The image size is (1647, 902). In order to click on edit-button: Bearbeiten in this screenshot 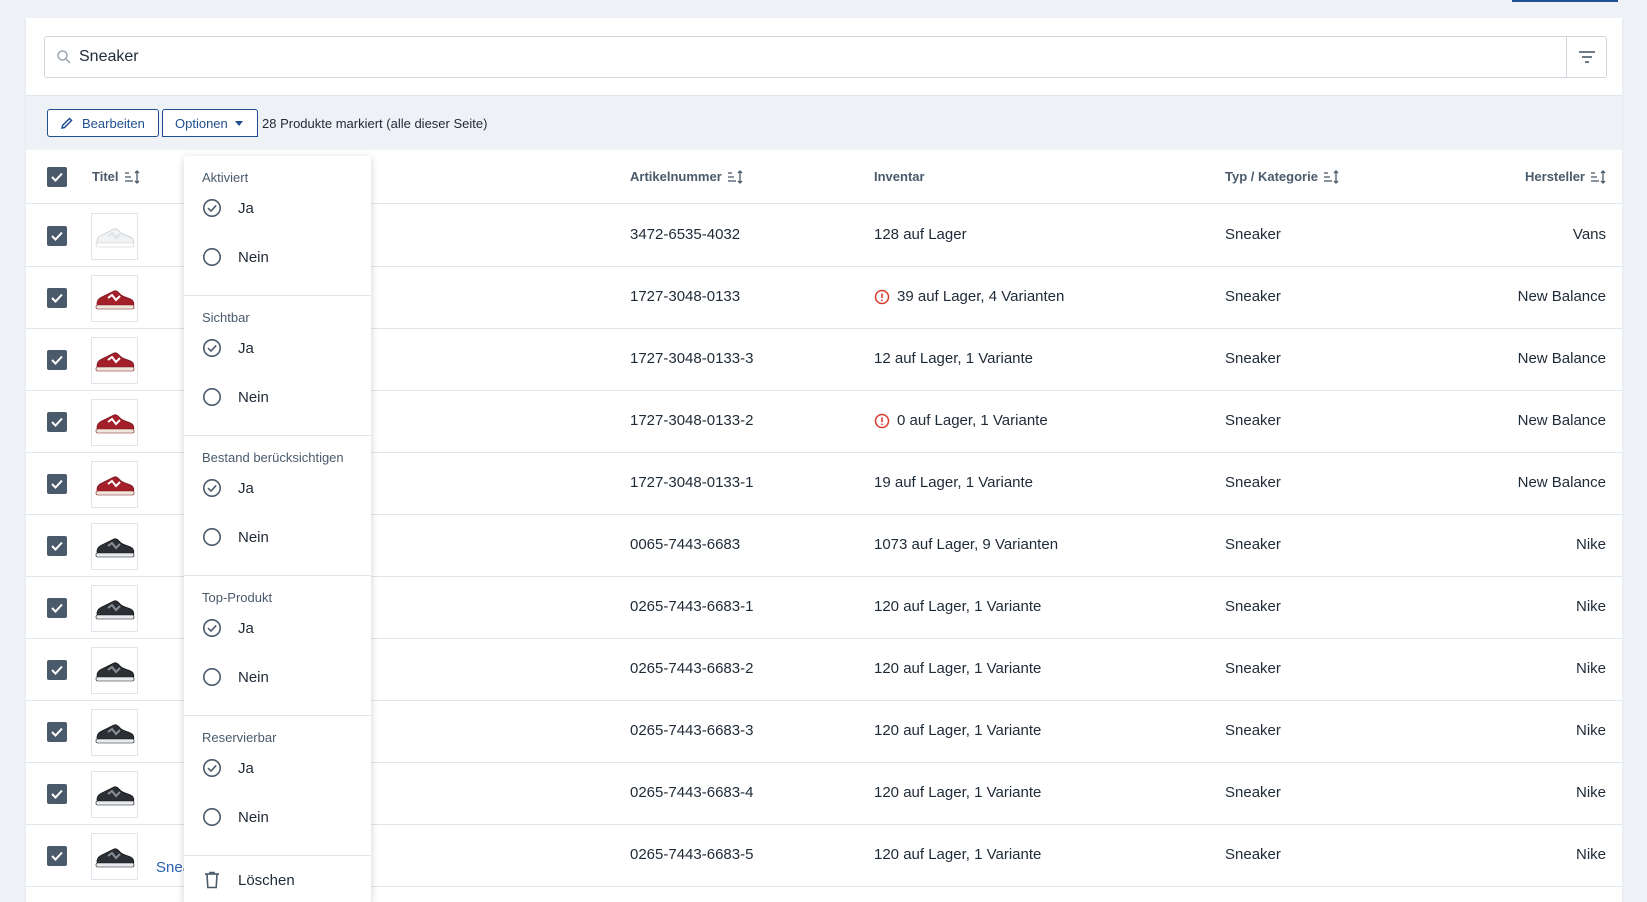, I will do `click(103, 123)`.